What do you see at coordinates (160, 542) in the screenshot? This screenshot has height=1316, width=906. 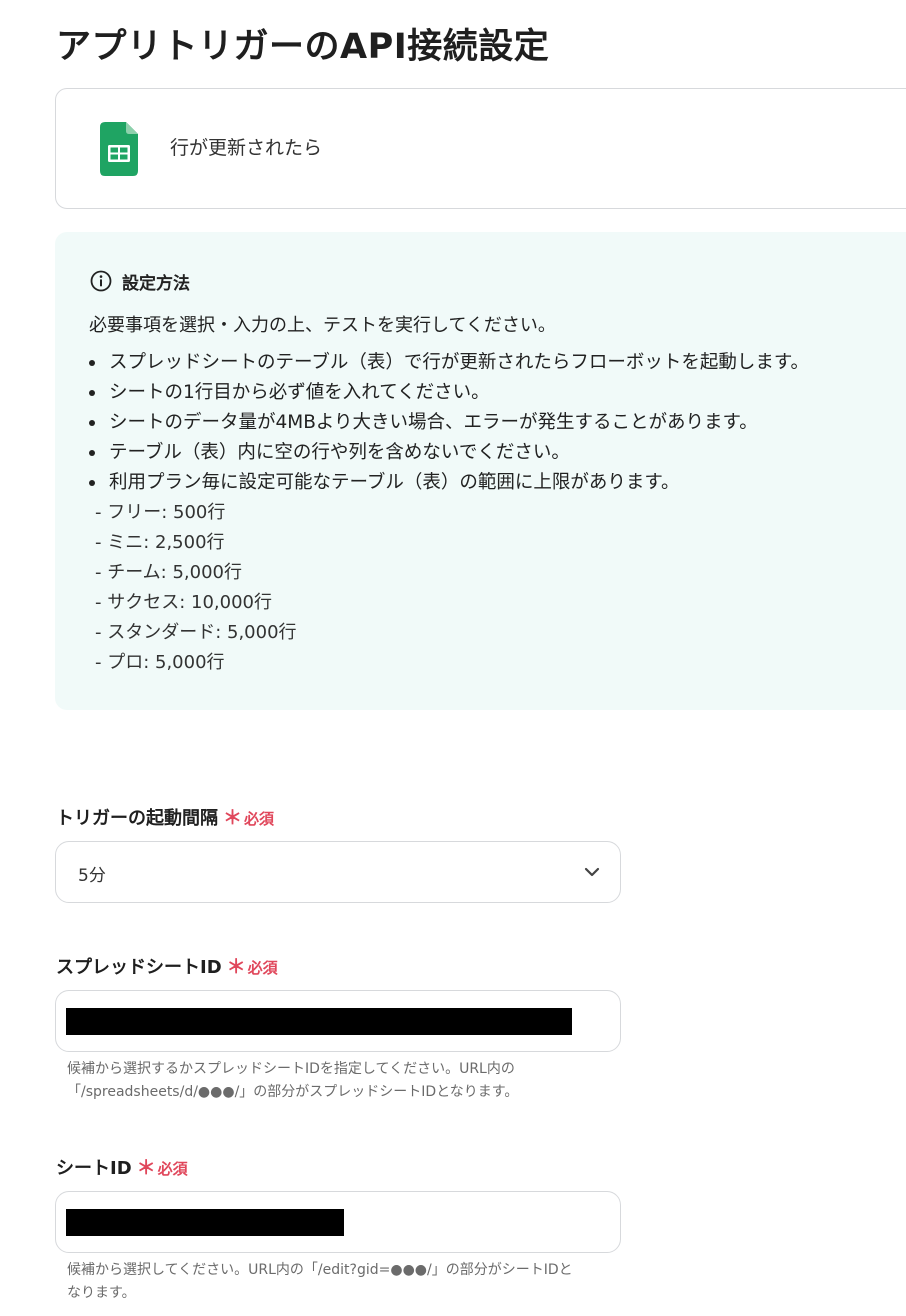 I see `plan-limit-item: - ミニ: 2,500行` at bounding box center [160, 542].